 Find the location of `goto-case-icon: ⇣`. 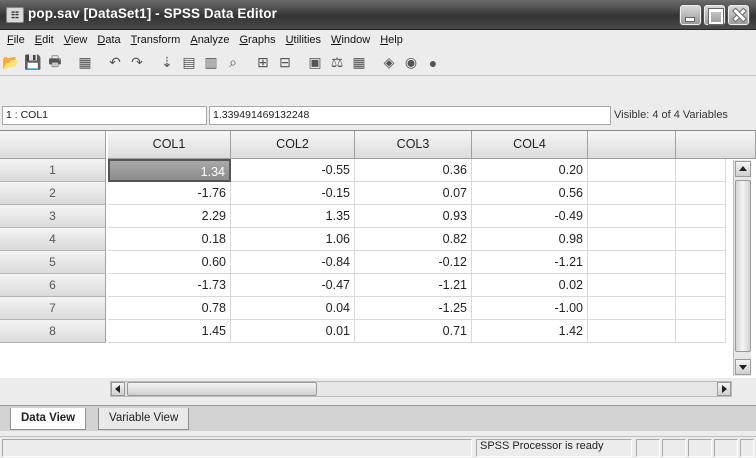

goto-case-icon: ⇣ is located at coordinates (167, 63).